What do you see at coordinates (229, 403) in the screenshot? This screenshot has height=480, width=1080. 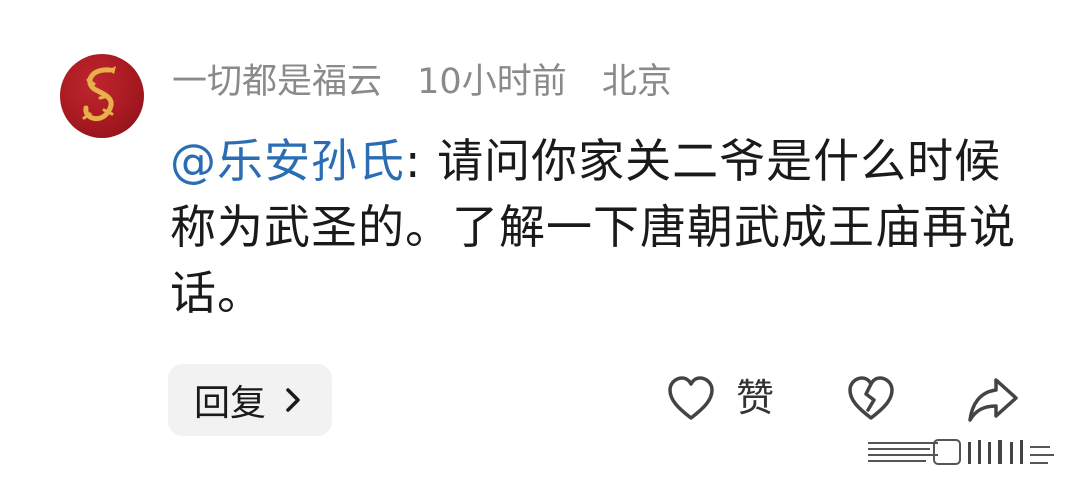 I see `reply-label: 回复` at bounding box center [229, 403].